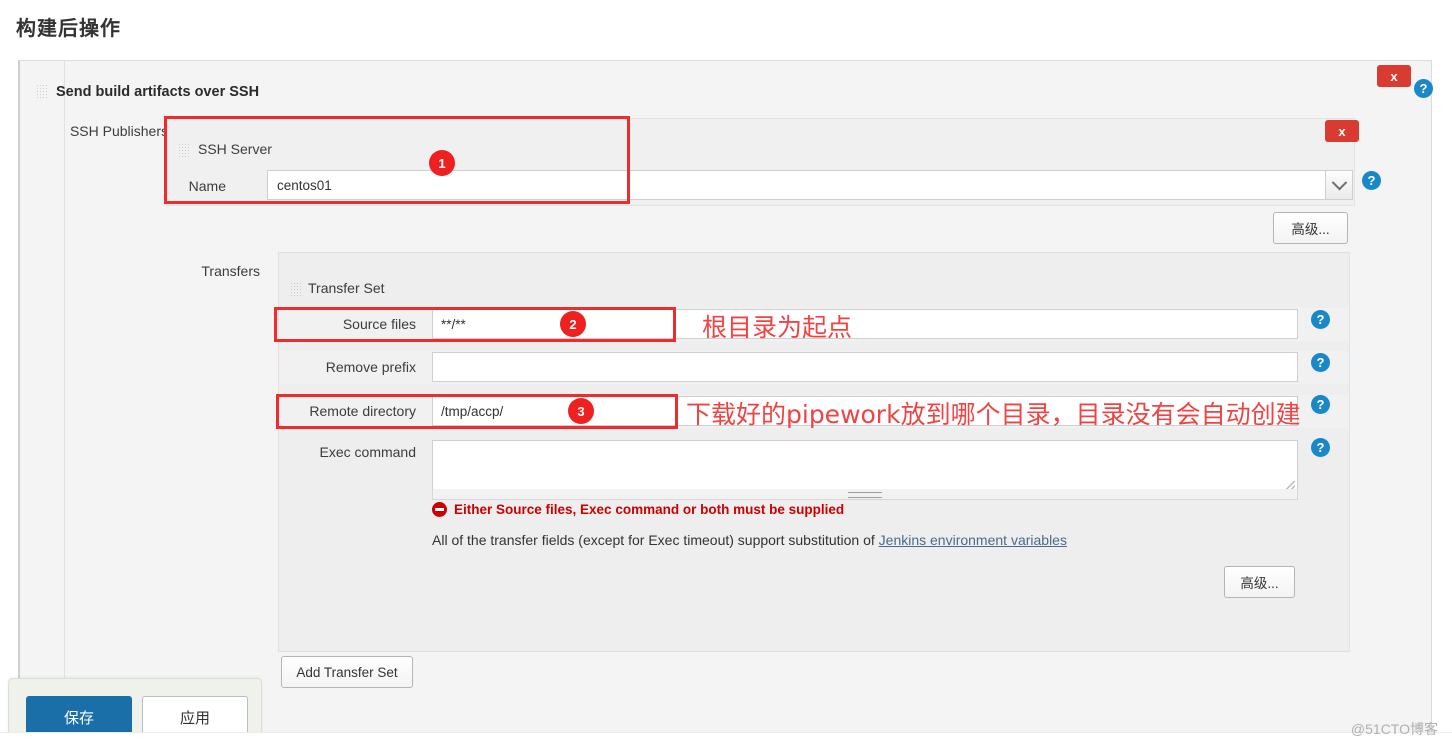 Image resolution: width=1452 pixels, height=749 pixels. Describe the element at coordinates (207, 186) in the screenshot. I see `name-label: Name` at that location.